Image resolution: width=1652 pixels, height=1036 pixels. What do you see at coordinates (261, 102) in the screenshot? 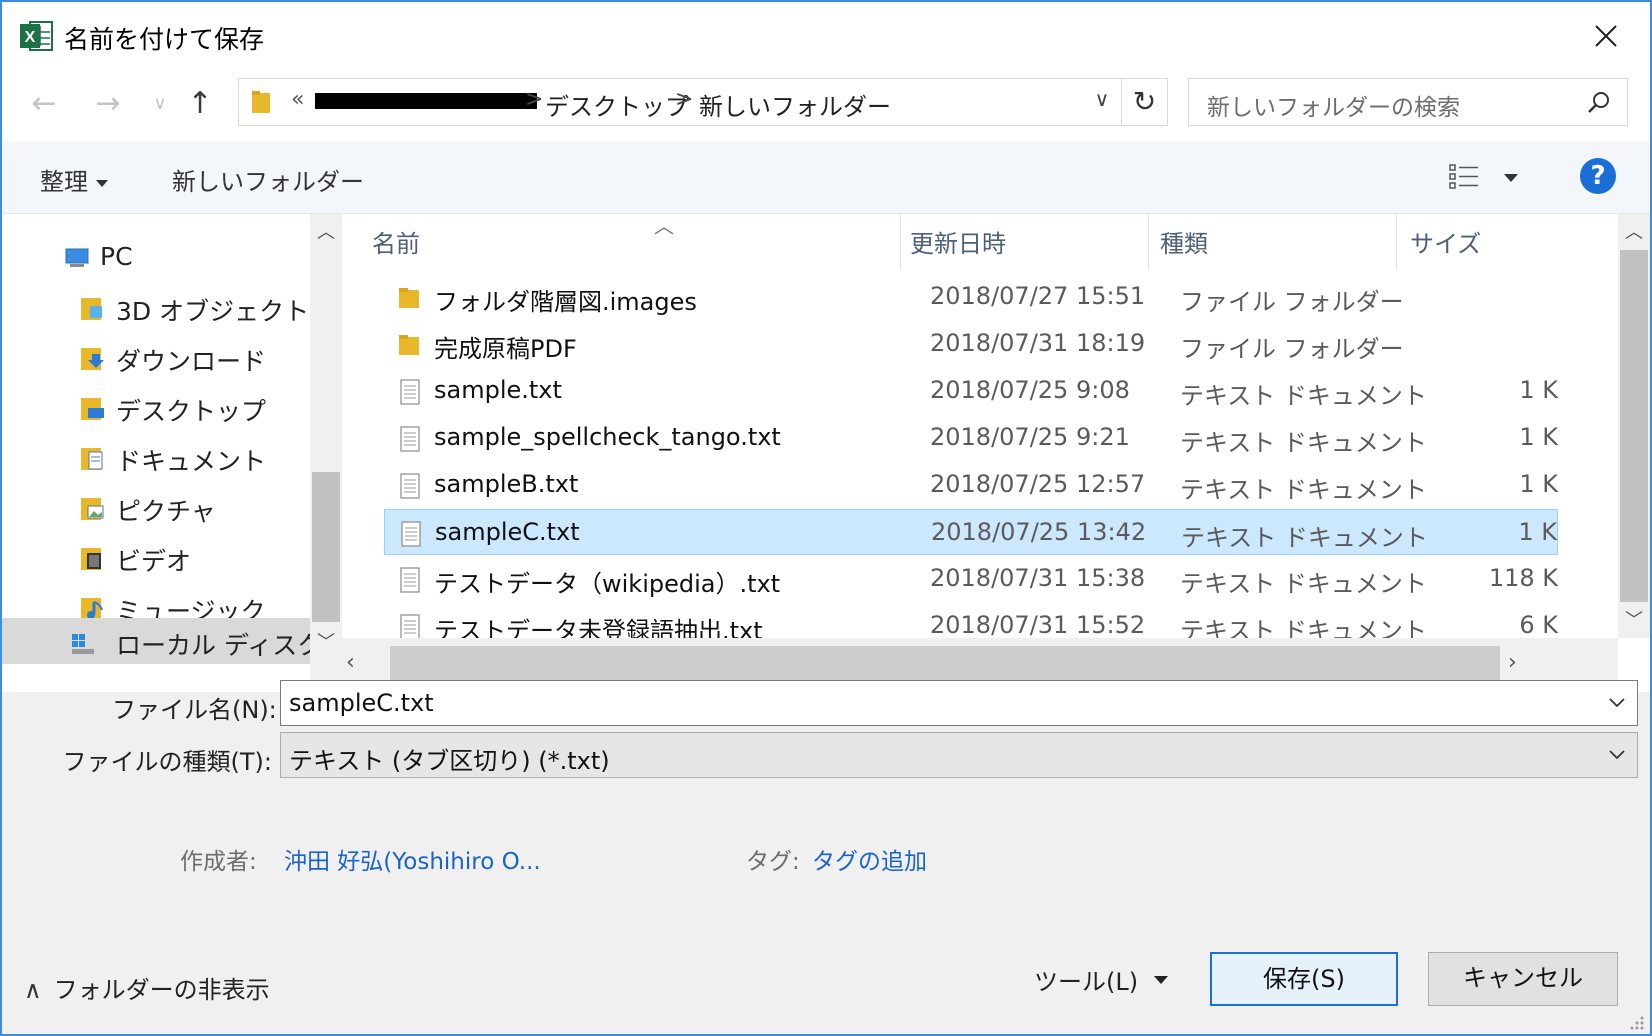
I see `folder-icon` at bounding box center [261, 102].